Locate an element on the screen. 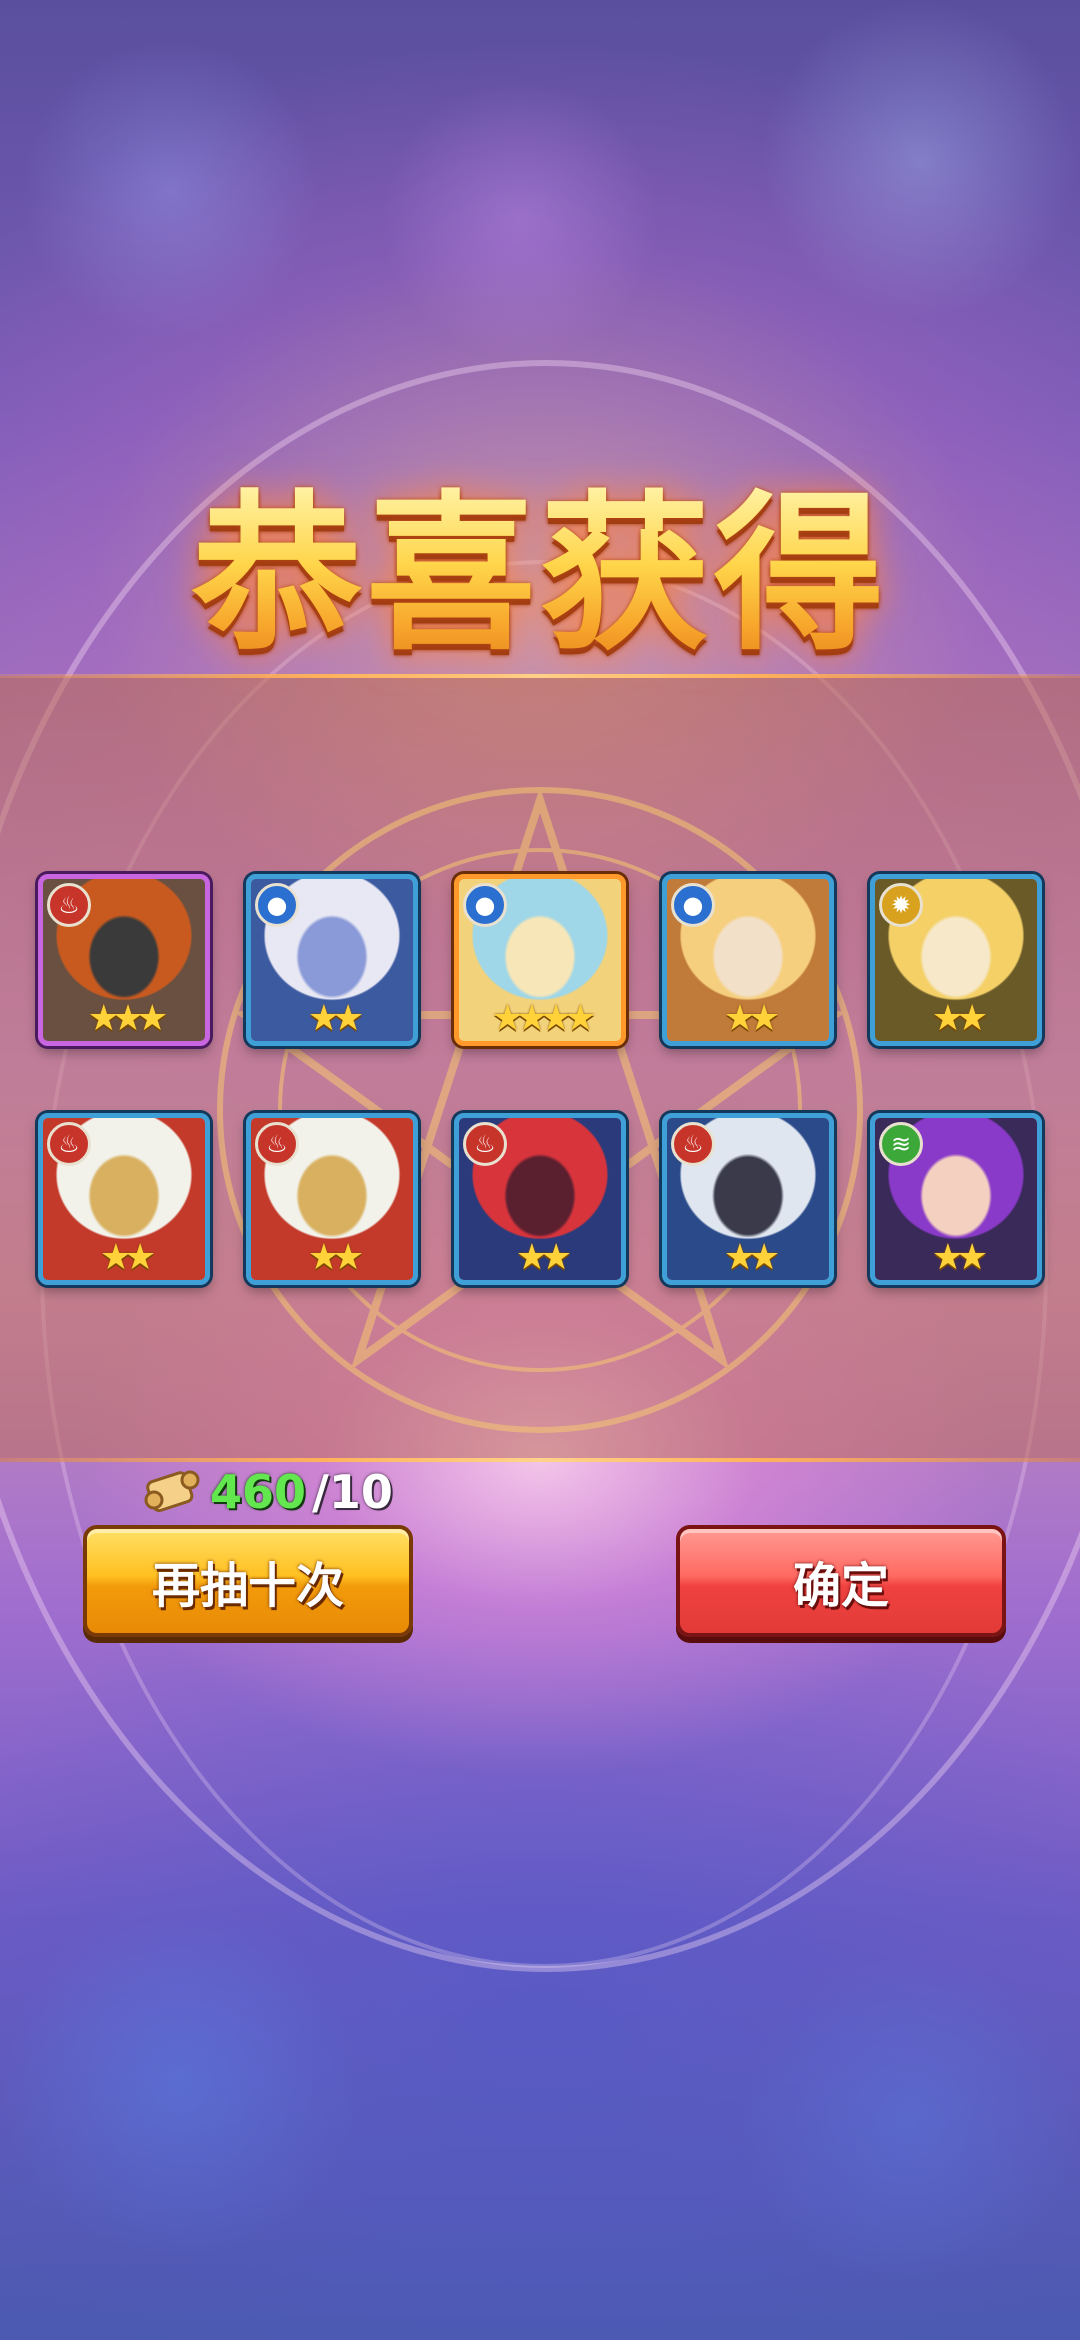 The image size is (1080, 2340). light-element-icon: ✹ is located at coordinates (901, 905).